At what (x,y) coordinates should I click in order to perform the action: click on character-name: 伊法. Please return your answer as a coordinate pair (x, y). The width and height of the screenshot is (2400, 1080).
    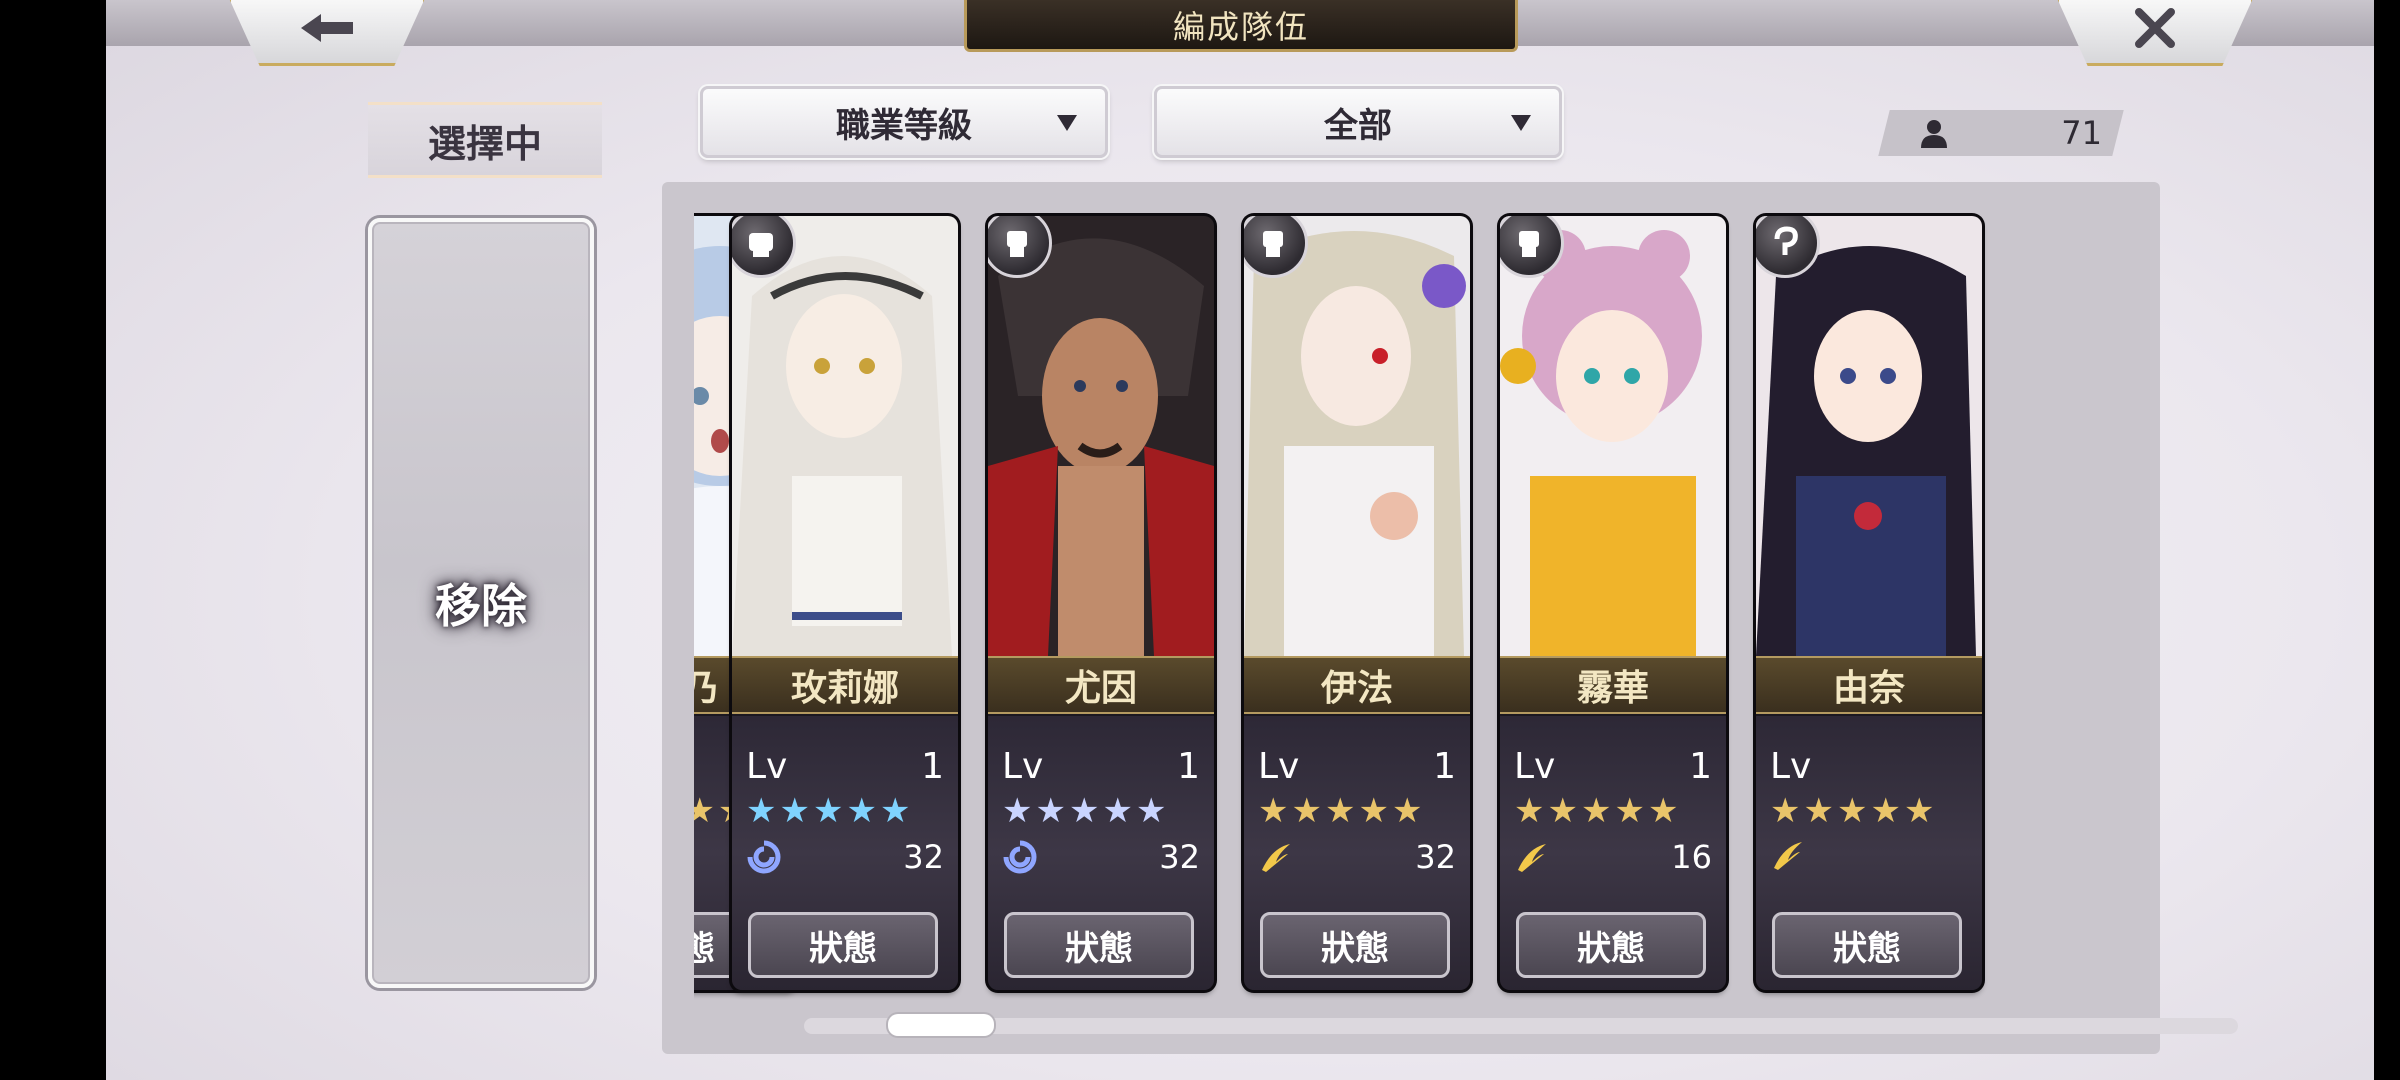
    Looking at the image, I should click on (1357, 685).